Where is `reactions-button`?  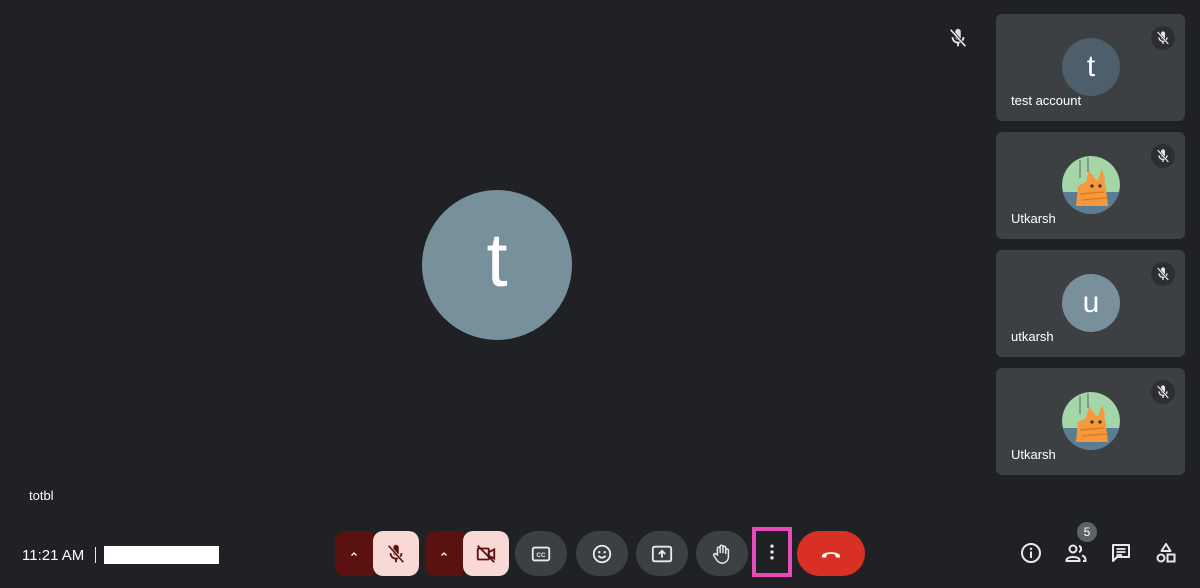
reactions-button is located at coordinates (602, 553).